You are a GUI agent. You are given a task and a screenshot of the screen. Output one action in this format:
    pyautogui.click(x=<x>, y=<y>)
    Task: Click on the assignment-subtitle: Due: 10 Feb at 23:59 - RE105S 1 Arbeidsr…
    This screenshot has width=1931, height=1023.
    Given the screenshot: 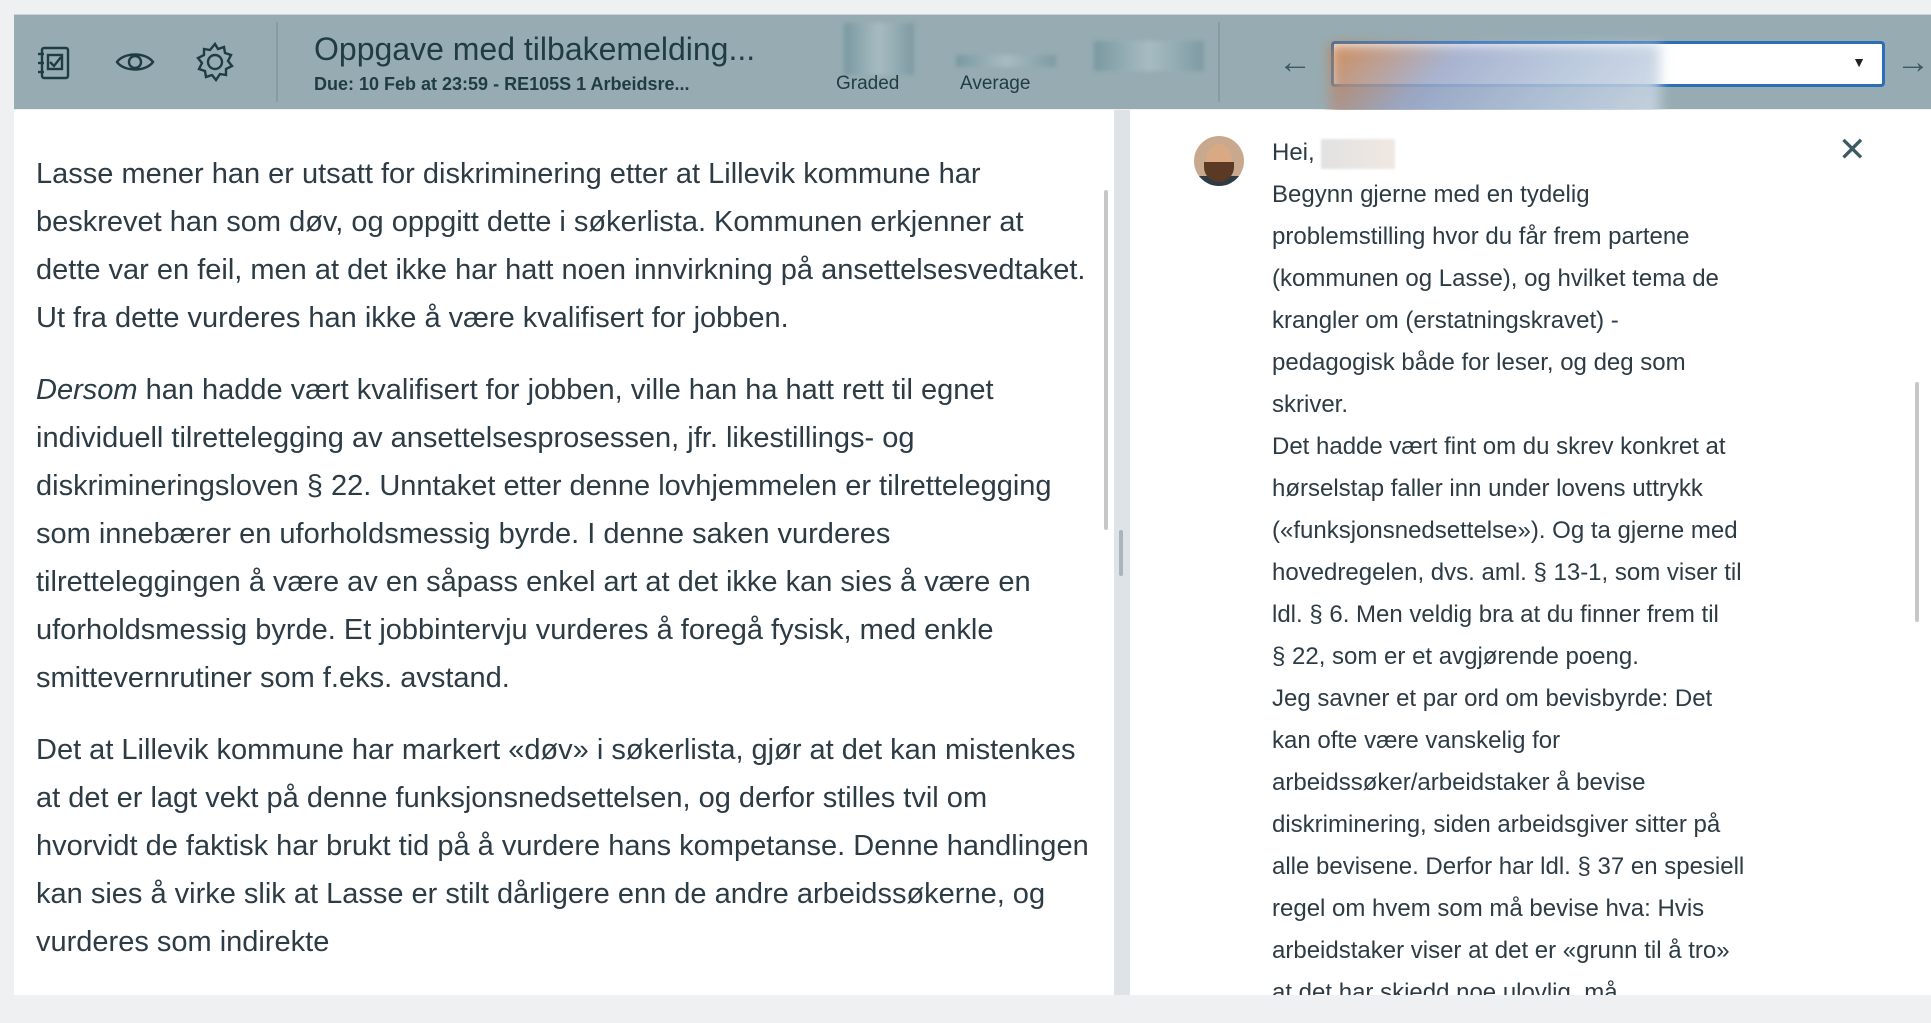 What is the action you would take?
    pyautogui.click(x=502, y=83)
    